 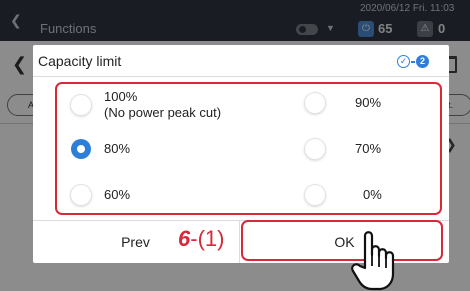 What do you see at coordinates (372, 194) in the screenshot?
I see `option-0-label: 0%` at bounding box center [372, 194].